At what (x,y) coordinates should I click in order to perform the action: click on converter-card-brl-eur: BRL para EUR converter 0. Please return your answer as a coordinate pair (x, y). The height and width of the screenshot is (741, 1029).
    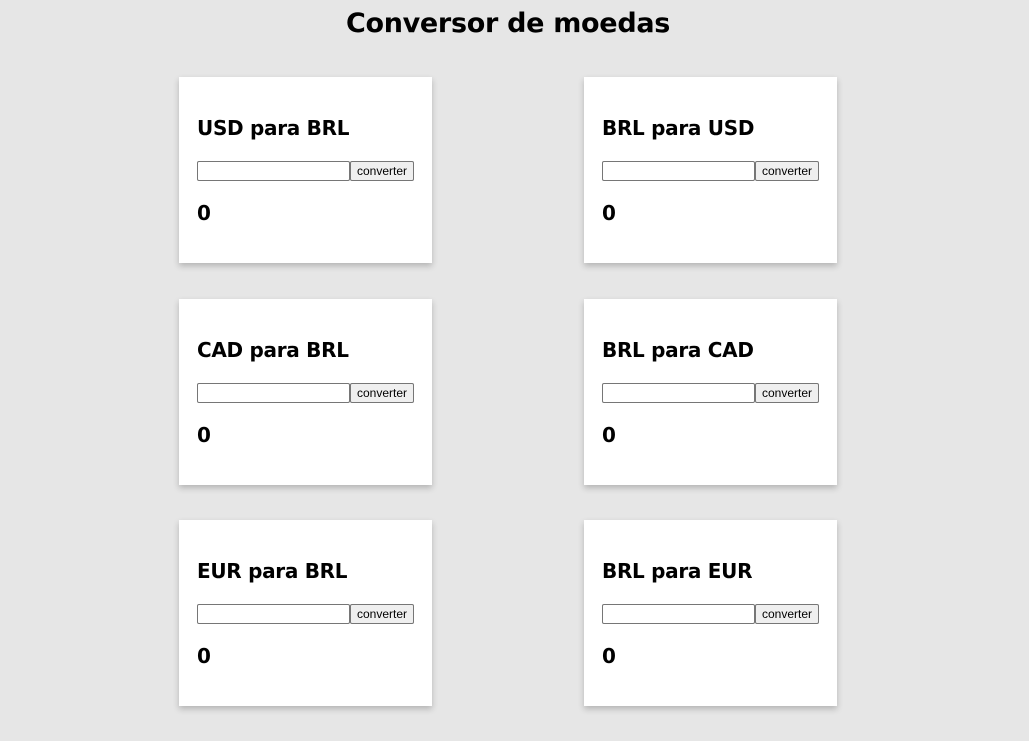
    Looking at the image, I should click on (710, 613).